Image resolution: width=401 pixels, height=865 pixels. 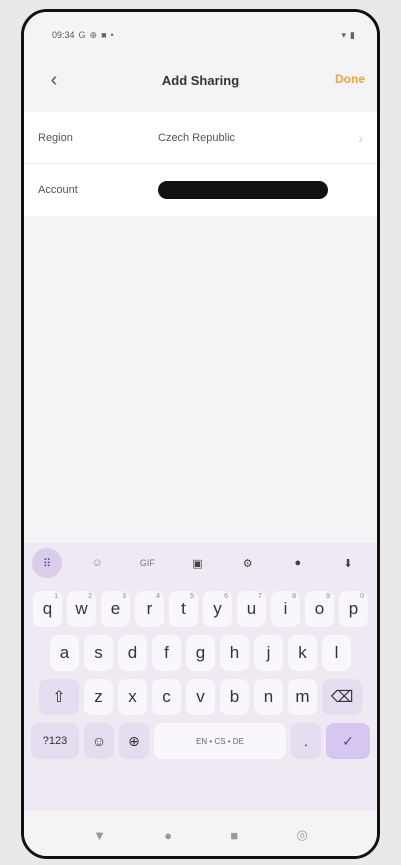 What do you see at coordinates (132, 697) in the screenshot?
I see `key-x: x` at bounding box center [132, 697].